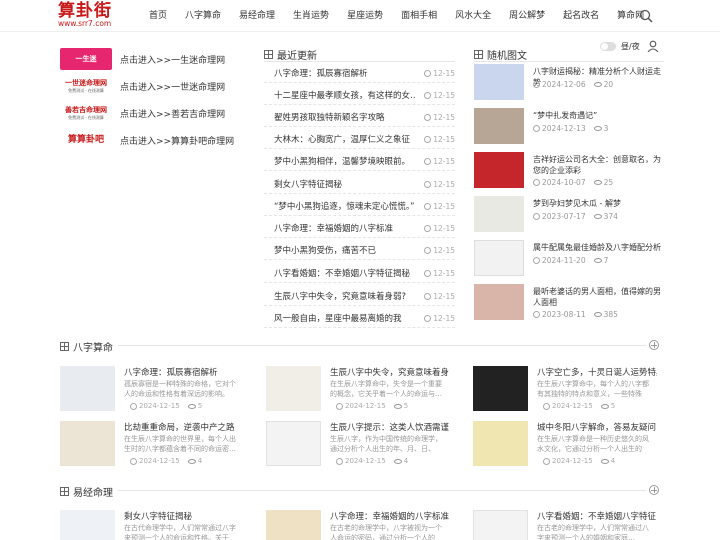  Describe the element at coordinates (599, 297) in the screenshot. I see `random-item-title: 最听老婆话的男人面相，值得嫁的男人面相` at that location.